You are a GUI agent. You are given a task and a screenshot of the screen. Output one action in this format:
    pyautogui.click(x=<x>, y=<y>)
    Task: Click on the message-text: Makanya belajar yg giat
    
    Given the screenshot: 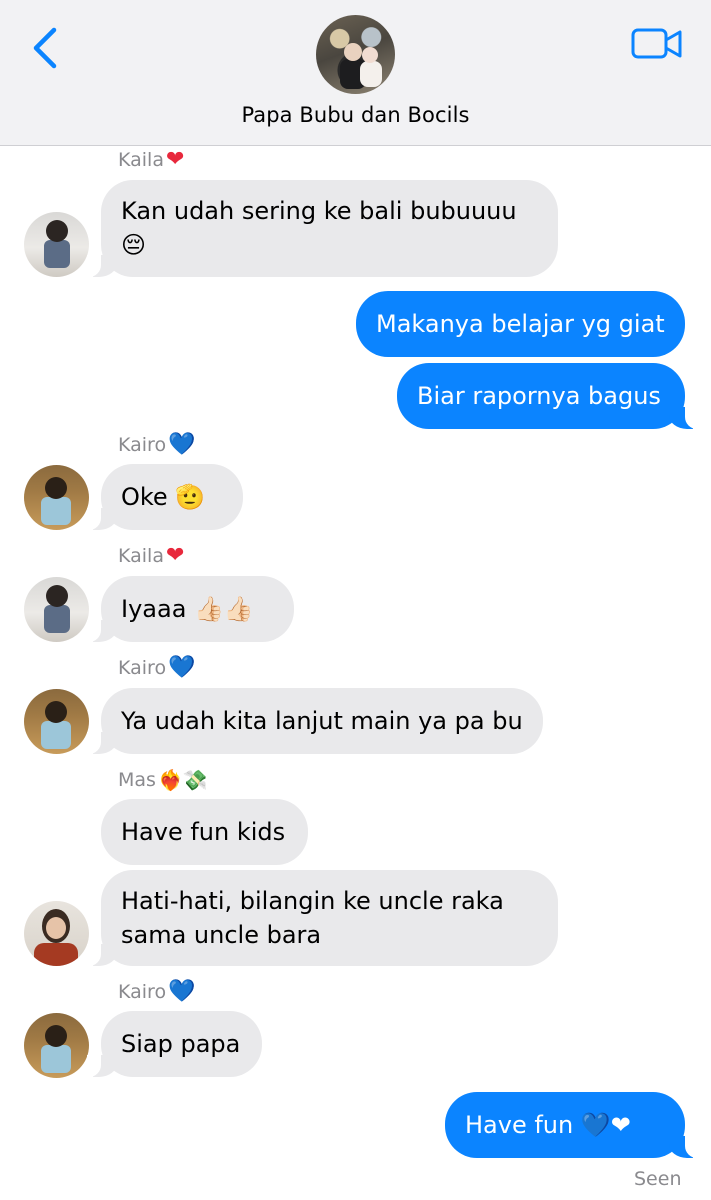 What is the action you would take?
    pyautogui.click(x=520, y=324)
    